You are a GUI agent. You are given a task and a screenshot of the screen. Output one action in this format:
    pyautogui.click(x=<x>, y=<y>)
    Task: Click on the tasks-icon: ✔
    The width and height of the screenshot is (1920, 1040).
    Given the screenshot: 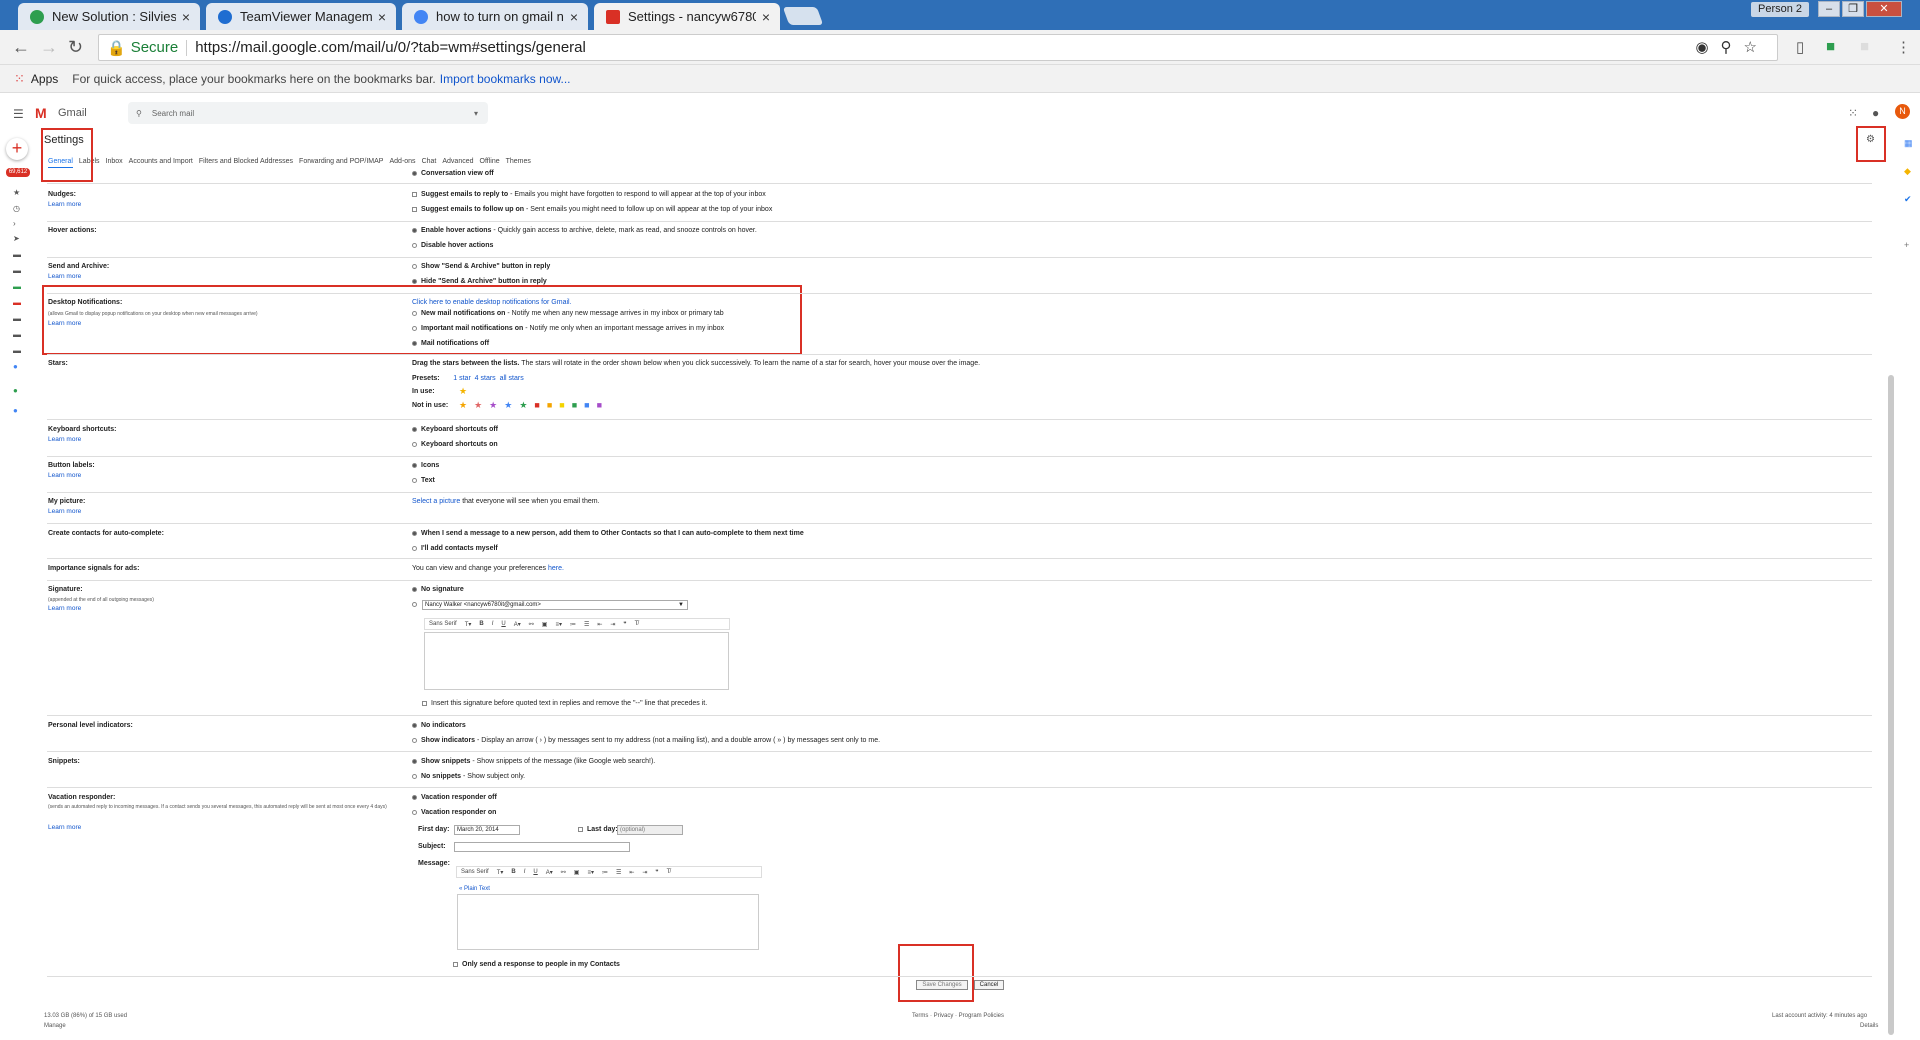 What is the action you would take?
    pyautogui.click(x=1908, y=199)
    